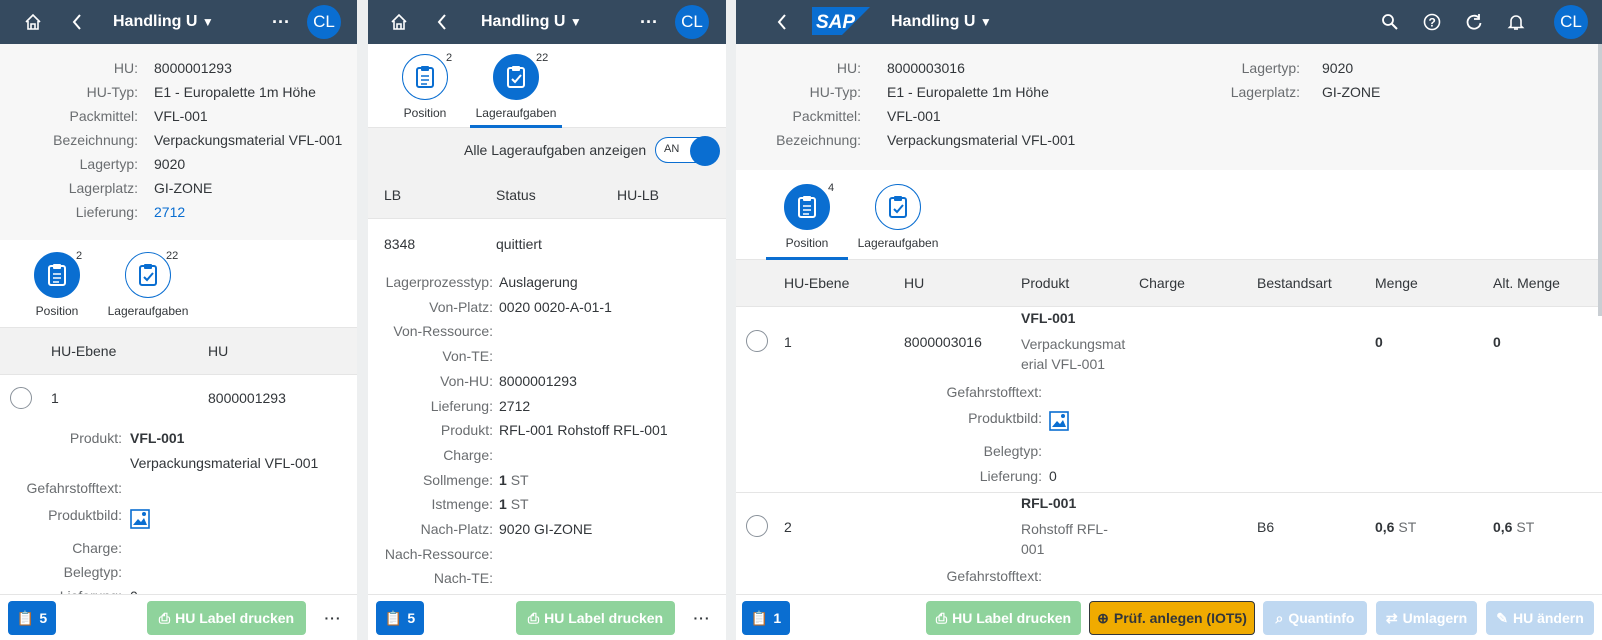 The image size is (1602, 640). I want to click on change-hu-button: ✎ HU ändern, so click(1540, 618).